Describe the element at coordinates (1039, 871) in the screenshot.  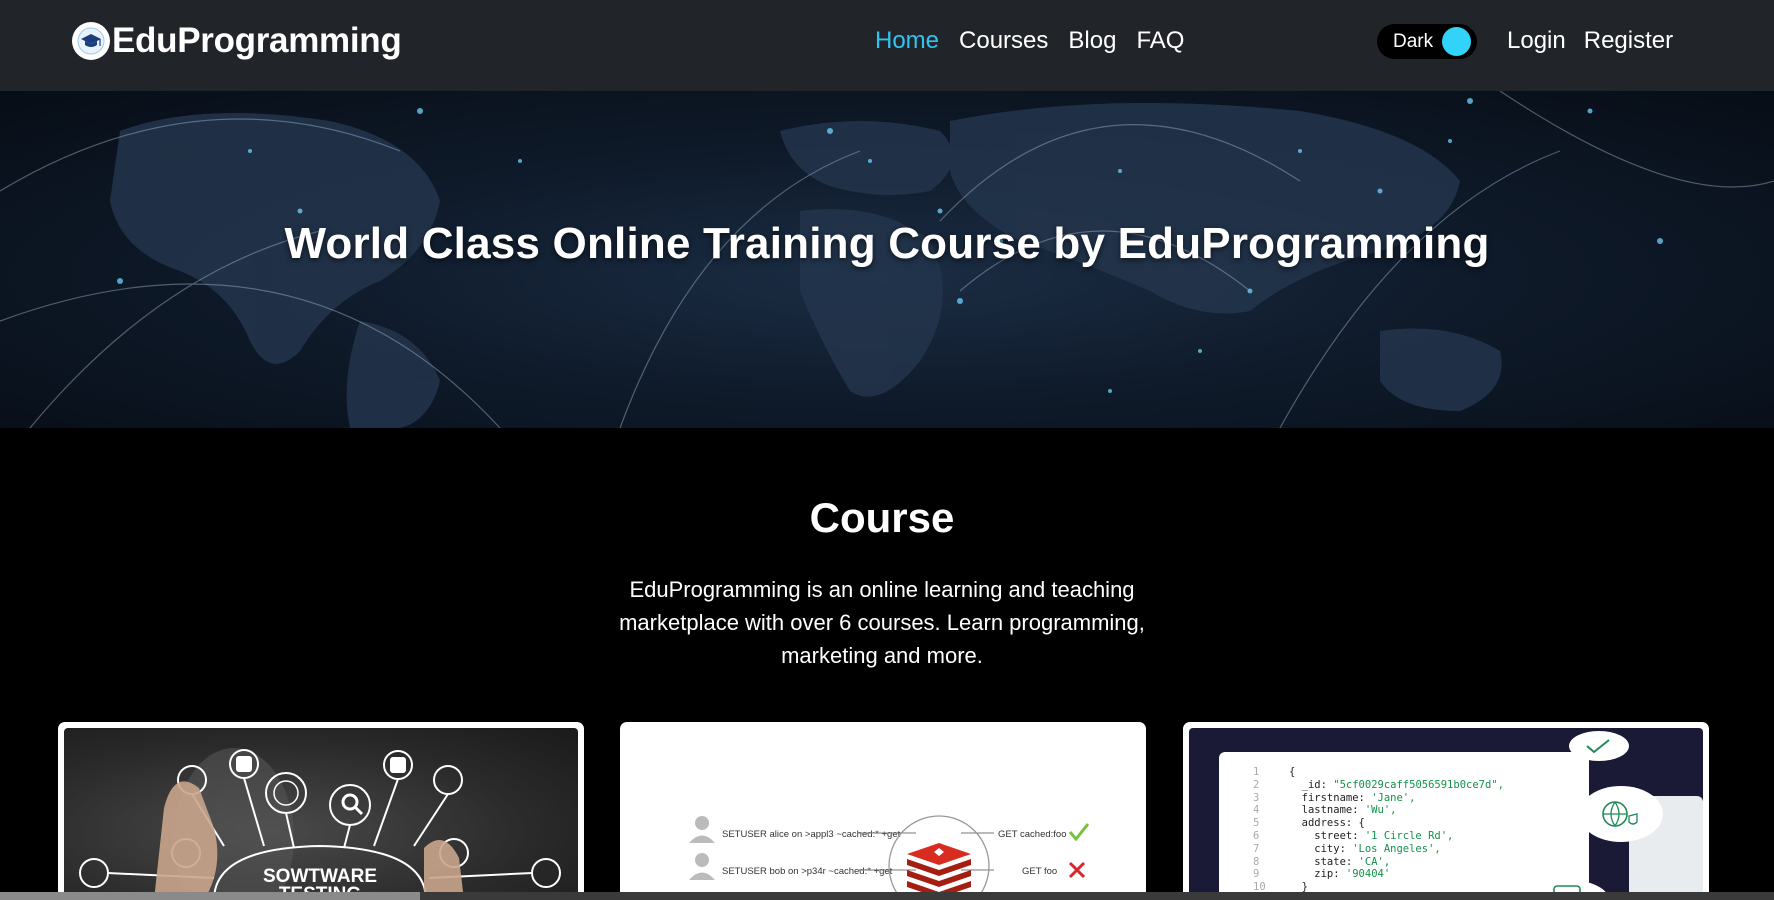
I see `acl-command-denied: GET foo` at that location.